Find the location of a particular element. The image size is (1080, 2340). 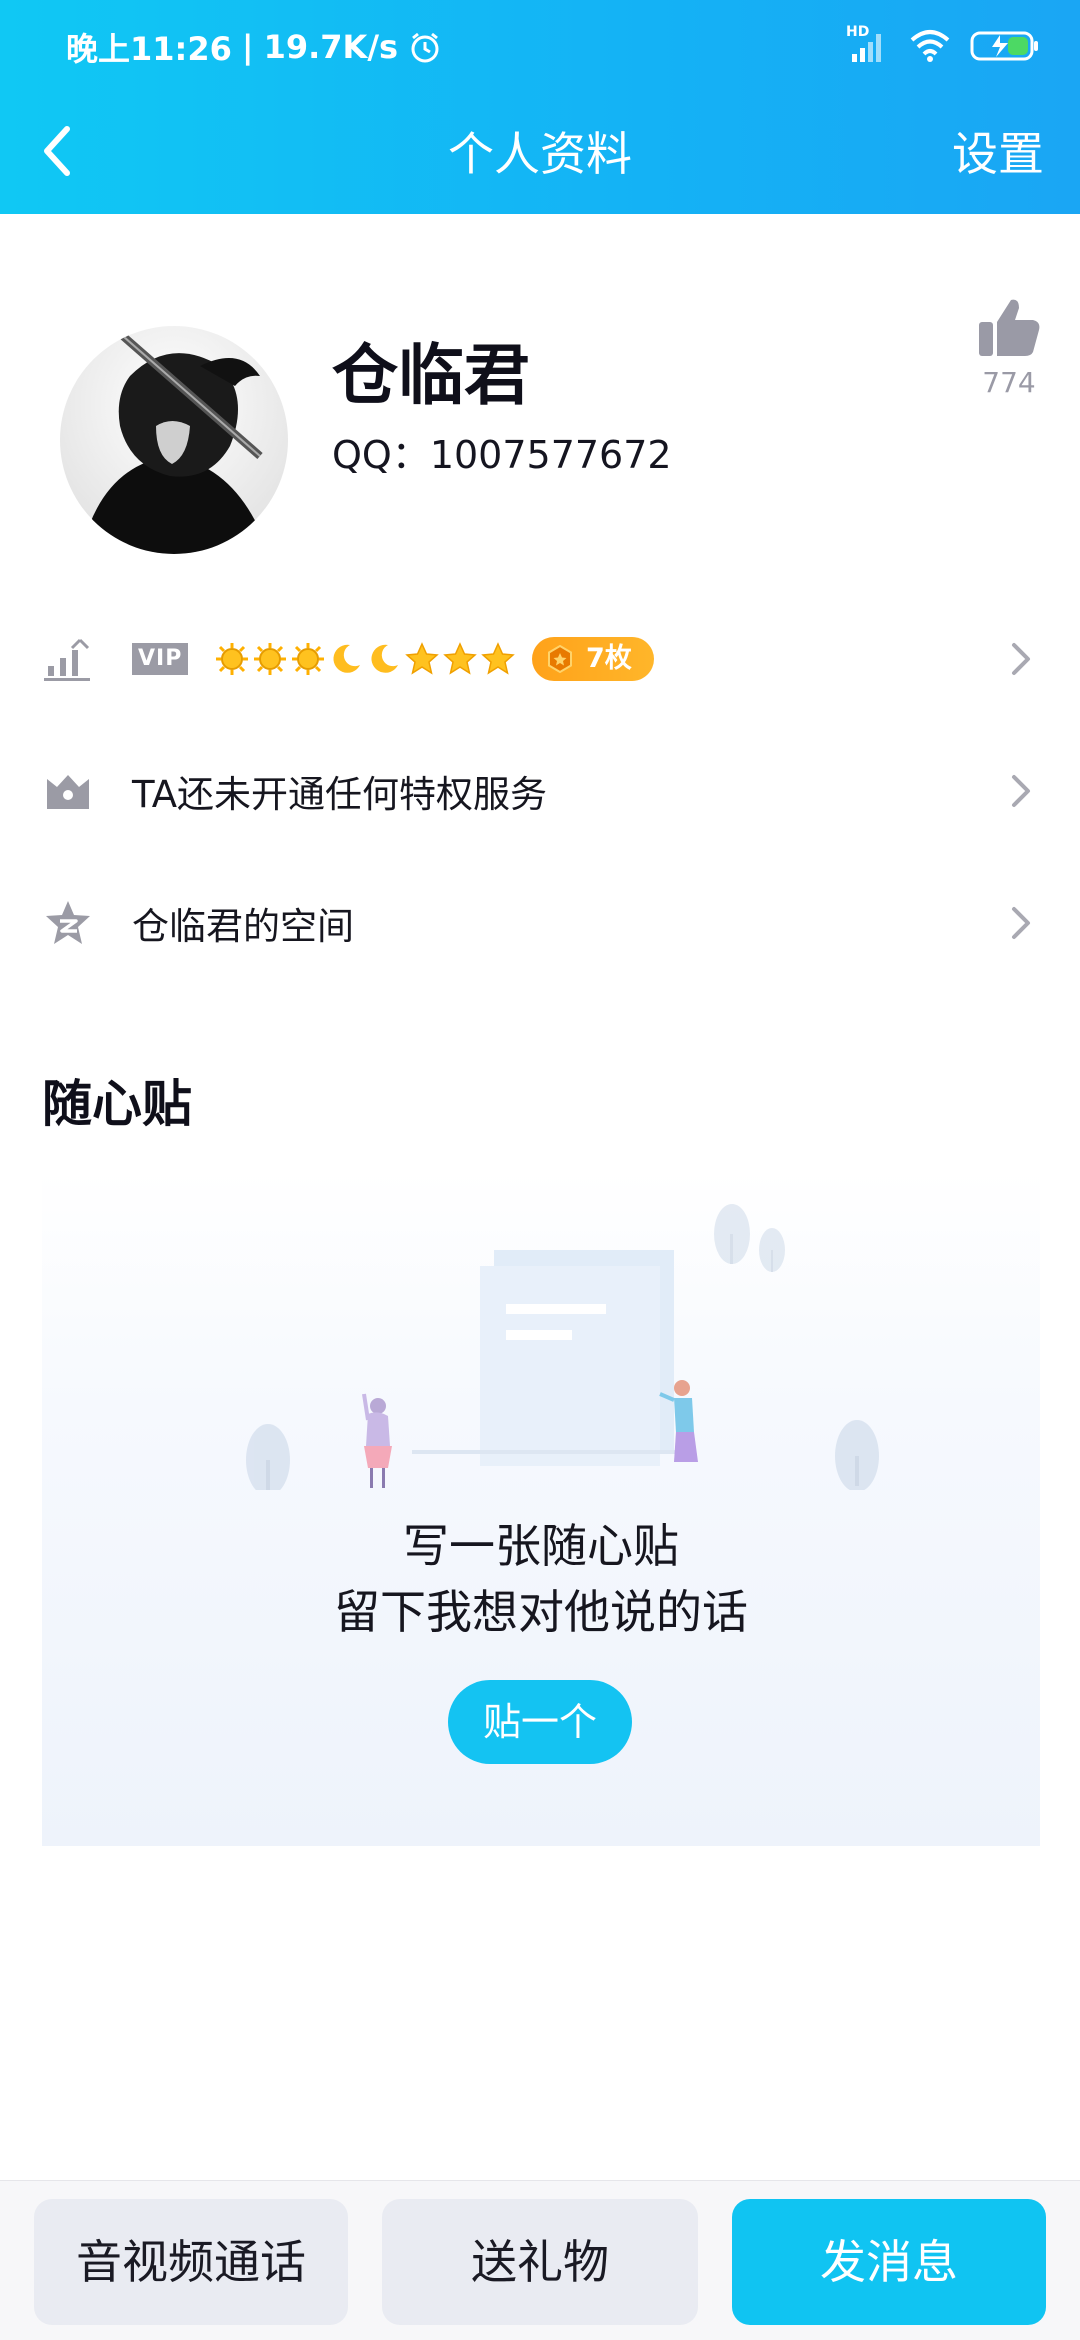

settings-button: 设置 is located at coordinates (998, 151).